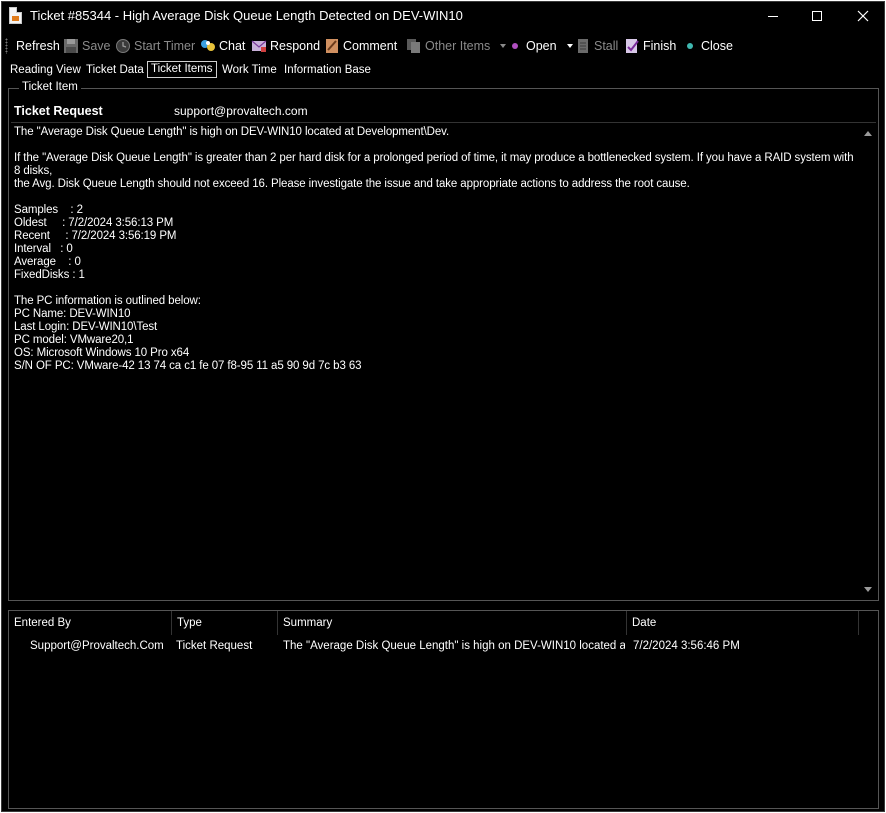  Describe the element at coordinates (208, 46) in the screenshot. I see `chat-icon` at that location.